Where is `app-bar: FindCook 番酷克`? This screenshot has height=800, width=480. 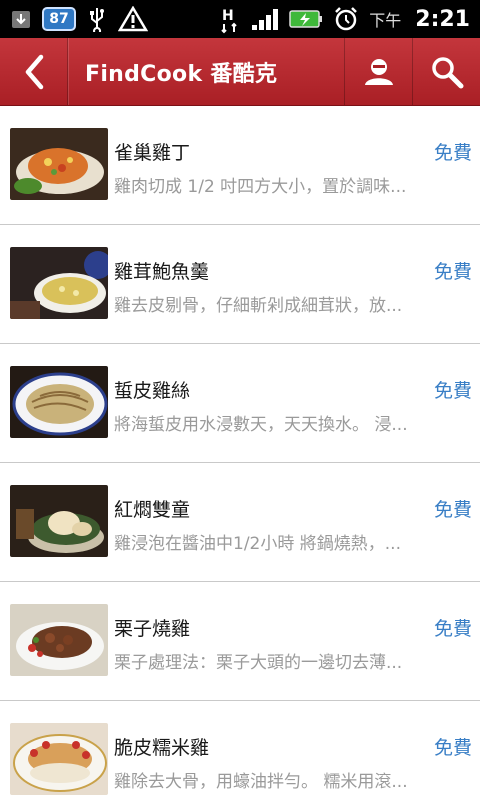
app-bar: FindCook 番酷克 is located at coordinates (240, 72).